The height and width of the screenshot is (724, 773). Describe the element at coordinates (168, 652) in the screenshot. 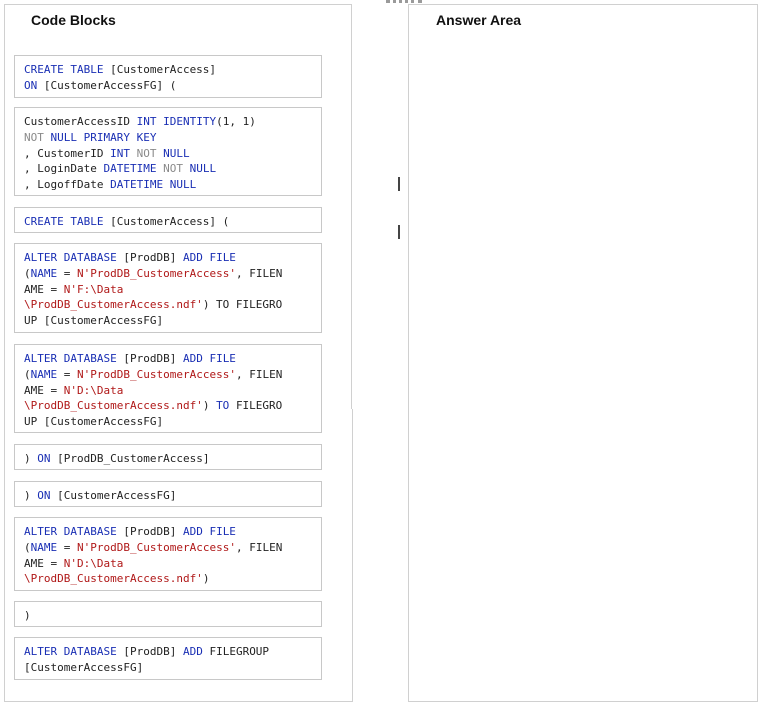

I see `code-line: ALTER DATABASE [ProdDB] ADD FILEGROUP` at that location.